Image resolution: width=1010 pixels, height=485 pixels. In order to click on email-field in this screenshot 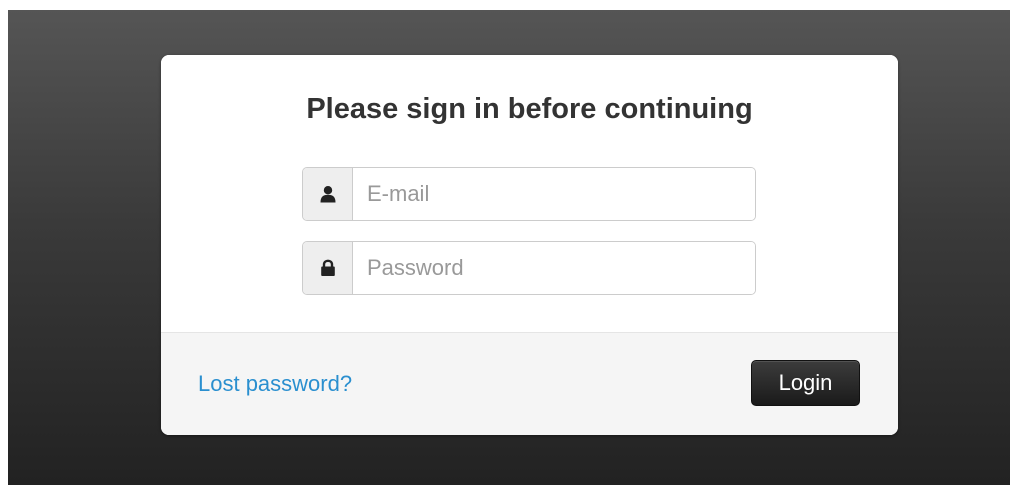, I will do `click(554, 194)`.